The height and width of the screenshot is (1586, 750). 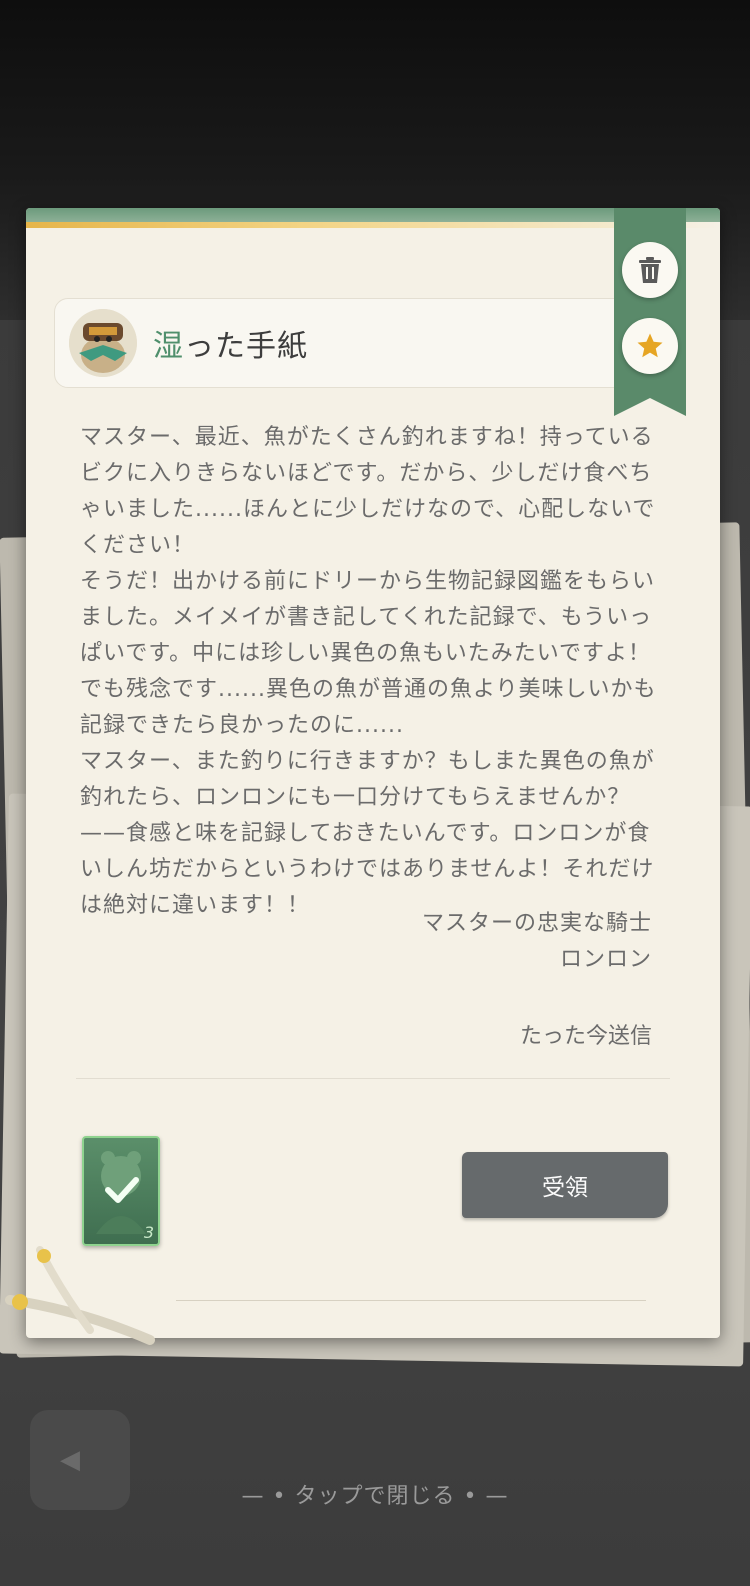 I want to click on ribbon-tail, so click(x=650, y=407).